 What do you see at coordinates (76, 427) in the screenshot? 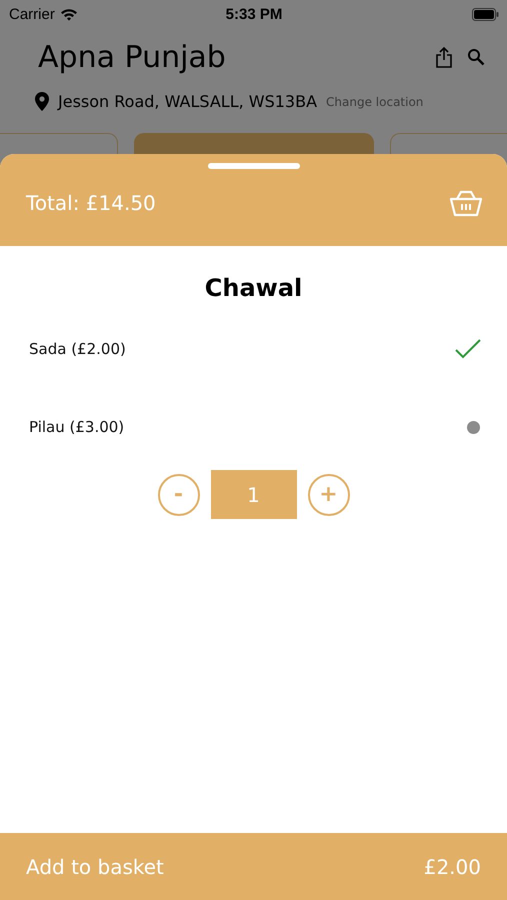
I see `option-label: Pilau (£3.00)` at bounding box center [76, 427].